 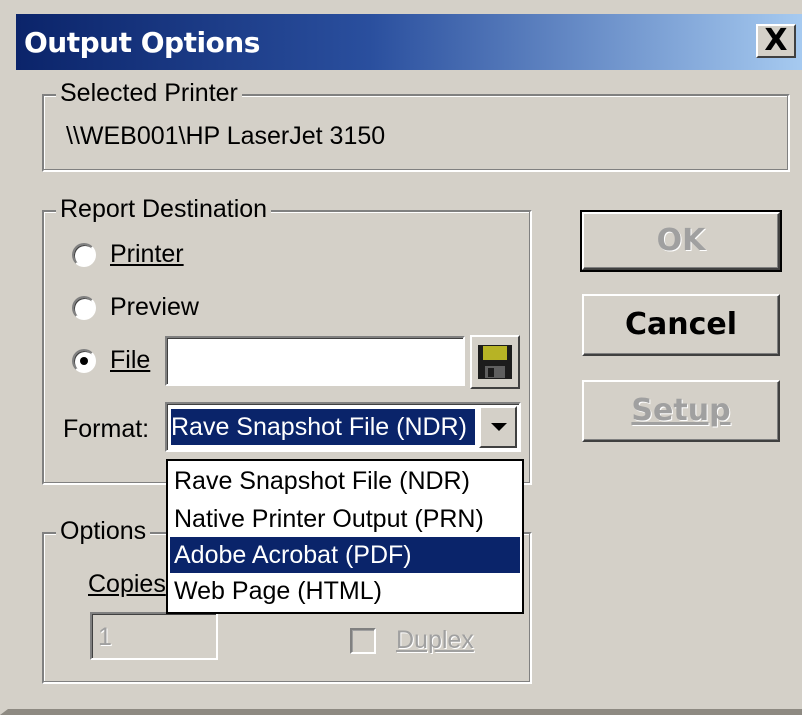 What do you see at coordinates (409, 42) in the screenshot?
I see `title-bar: Output Options X` at bounding box center [409, 42].